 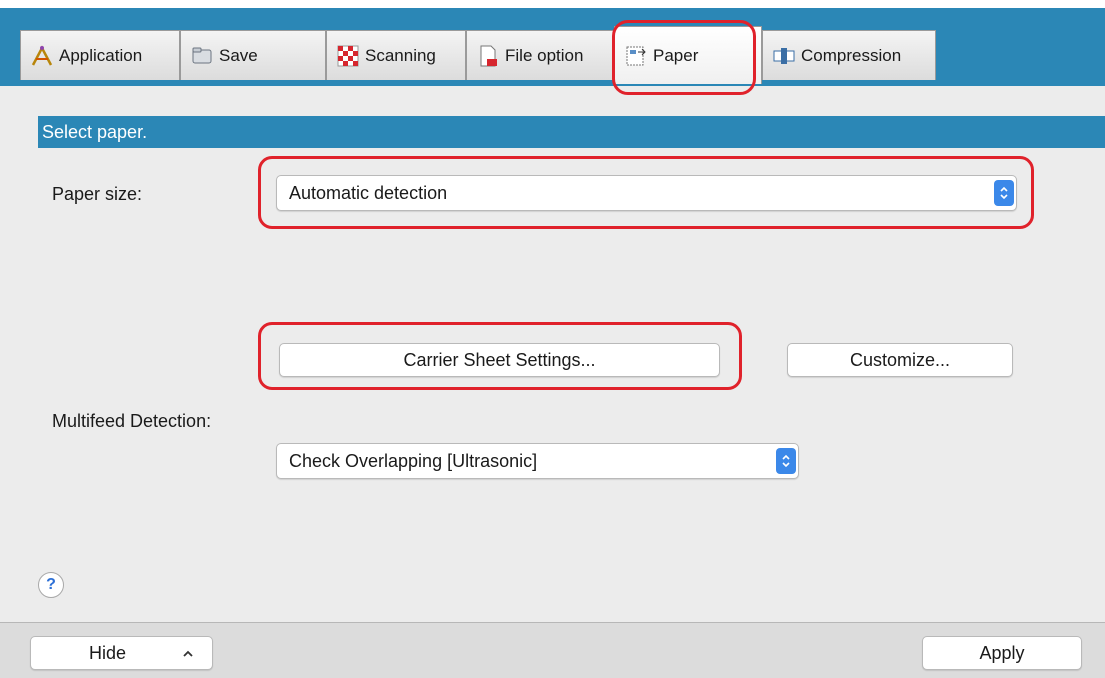 I want to click on tab-save-label: Save, so click(x=238, y=55).